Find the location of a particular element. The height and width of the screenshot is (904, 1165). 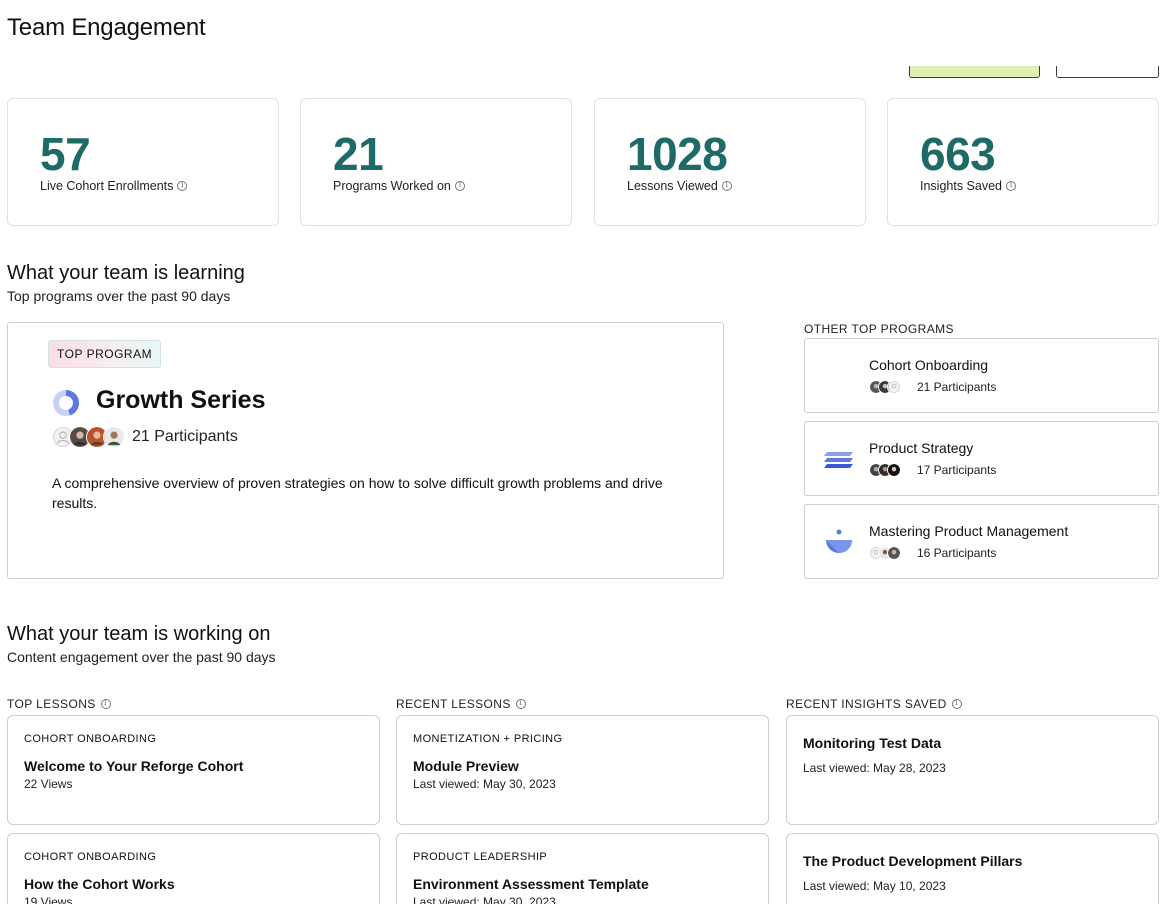

stat-label-row: Lessons Viewed is located at coordinates (679, 186).